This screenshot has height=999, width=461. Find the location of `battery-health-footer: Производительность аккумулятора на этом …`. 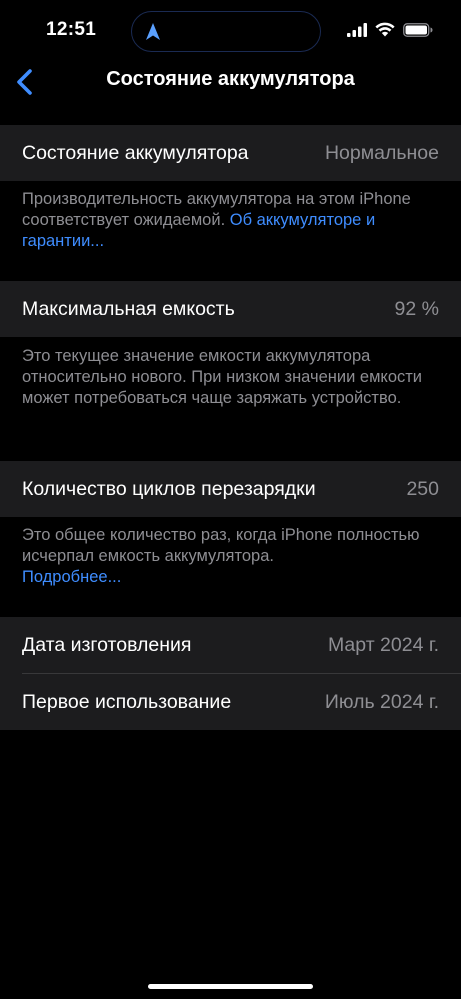

battery-health-footer: Производительность аккумулятора на этом … is located at coordinates (232, 220).